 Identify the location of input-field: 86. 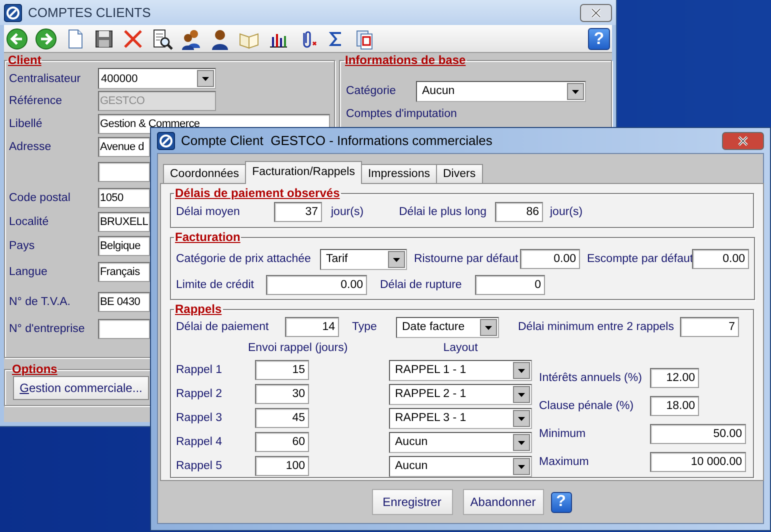
(519, 212).